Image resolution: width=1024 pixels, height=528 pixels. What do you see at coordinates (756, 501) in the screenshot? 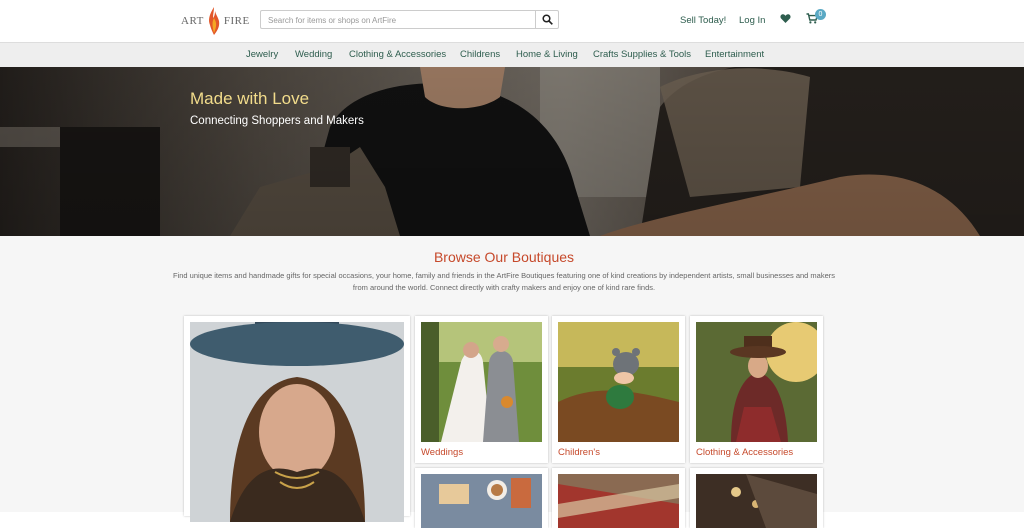
I see `entertainment-image` at bounding box center [756, 501].